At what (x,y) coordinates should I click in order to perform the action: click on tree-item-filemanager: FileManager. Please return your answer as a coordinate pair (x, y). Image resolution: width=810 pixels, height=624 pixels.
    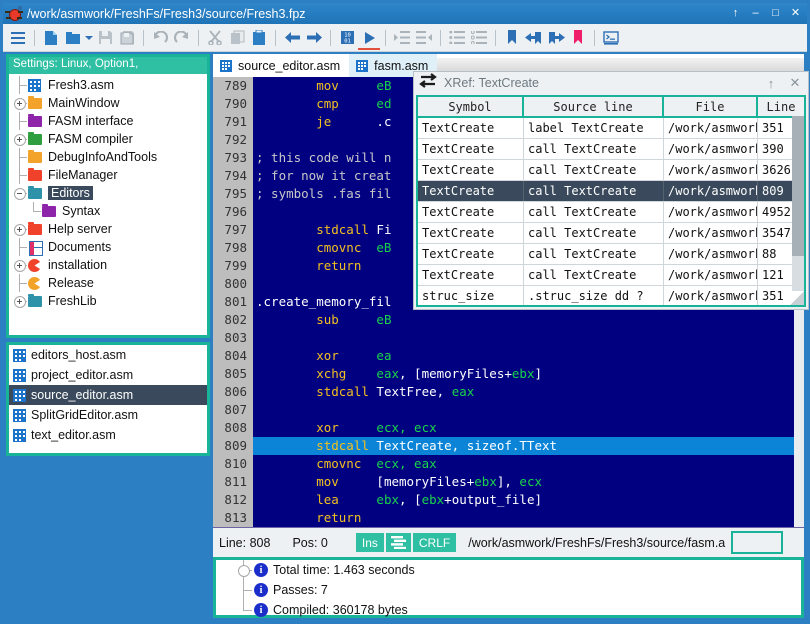
    Looking at the image, I should click on (108, 175).